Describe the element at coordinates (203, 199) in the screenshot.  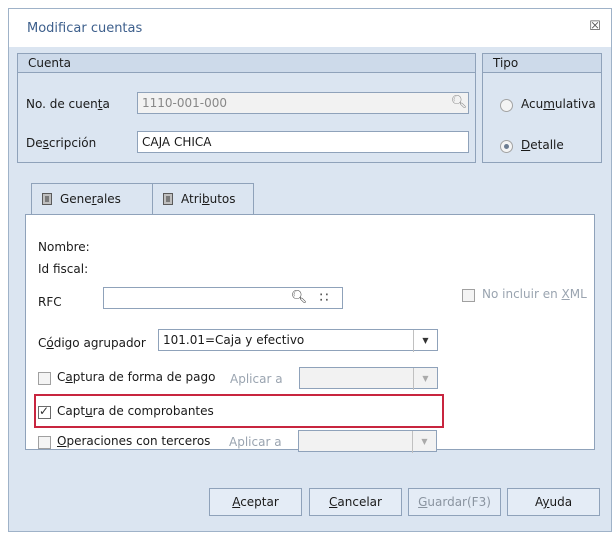
I see `tab-atributos: Atributos` at that location.